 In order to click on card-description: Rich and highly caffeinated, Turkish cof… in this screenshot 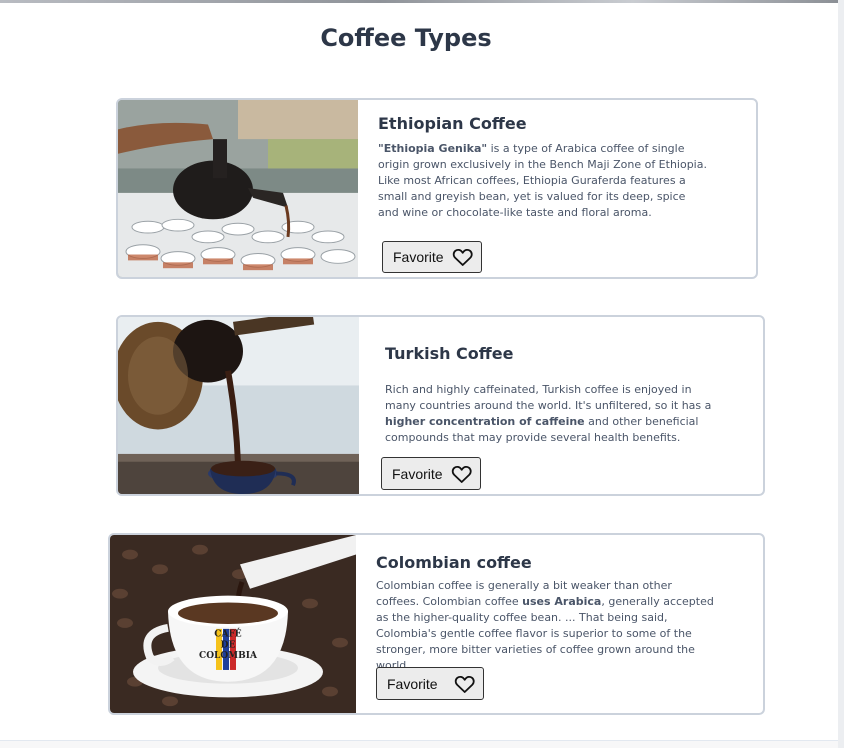, I will do `click(550, 414)`.